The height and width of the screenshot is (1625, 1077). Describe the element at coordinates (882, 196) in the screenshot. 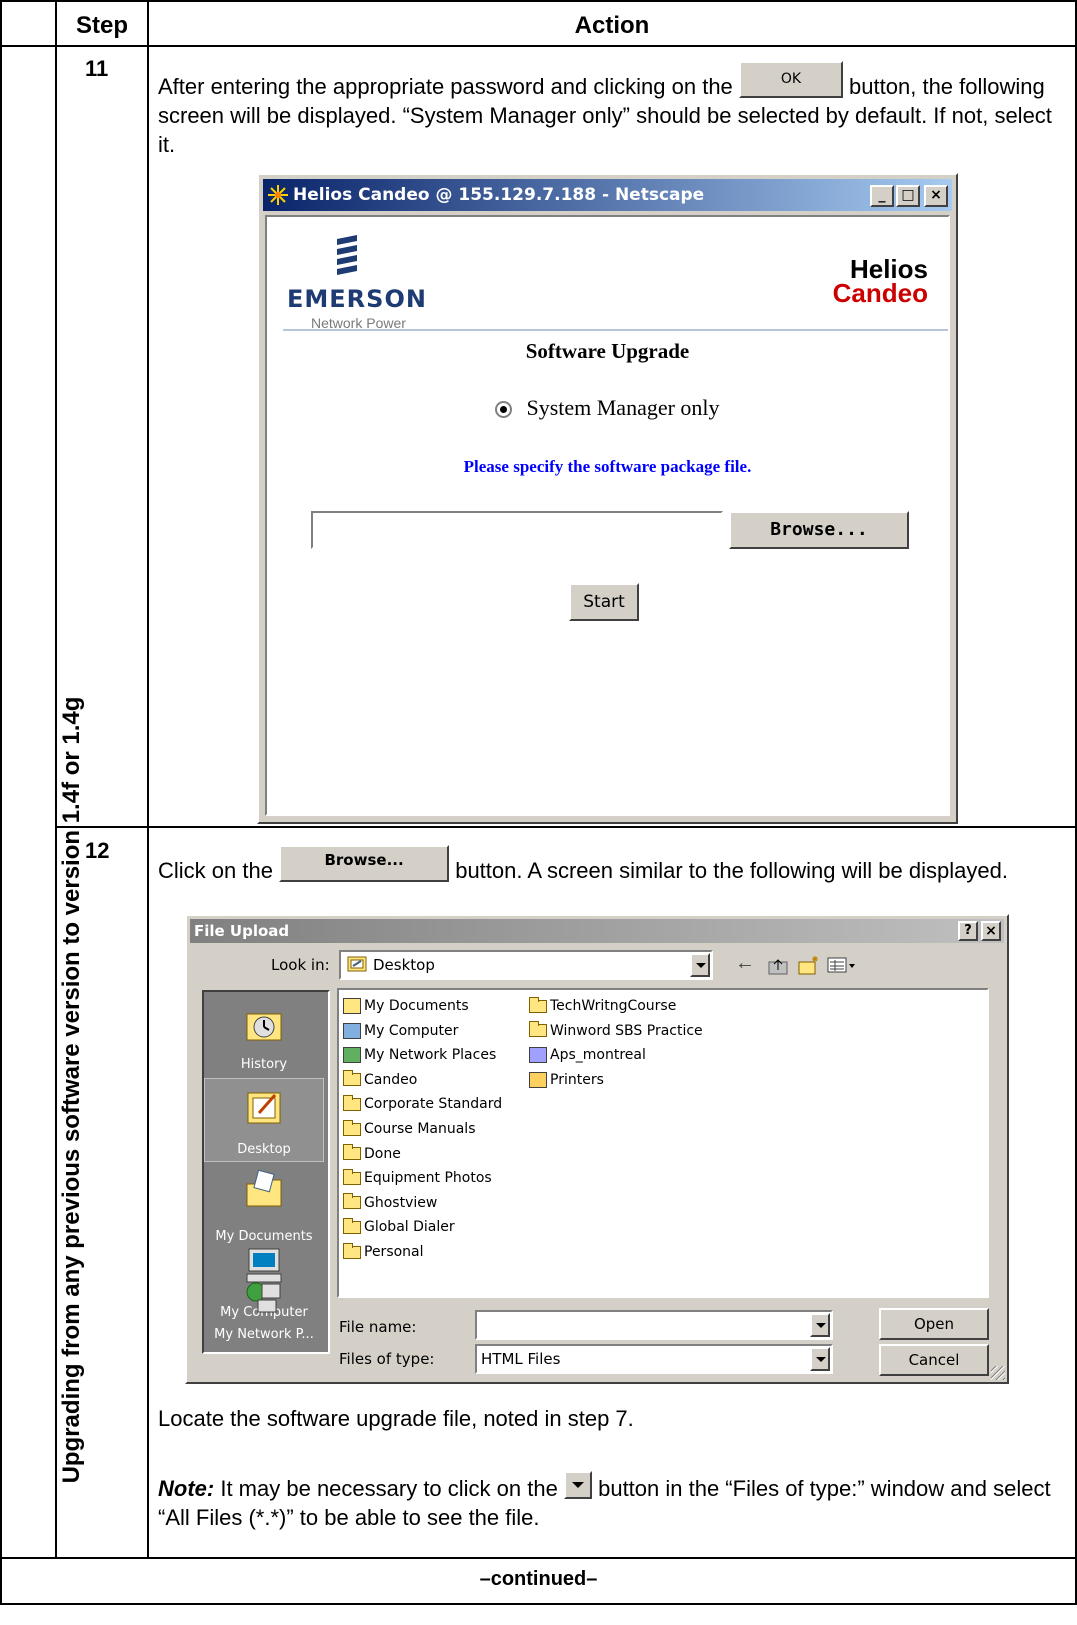

I see `minimize-button: _` at that location.